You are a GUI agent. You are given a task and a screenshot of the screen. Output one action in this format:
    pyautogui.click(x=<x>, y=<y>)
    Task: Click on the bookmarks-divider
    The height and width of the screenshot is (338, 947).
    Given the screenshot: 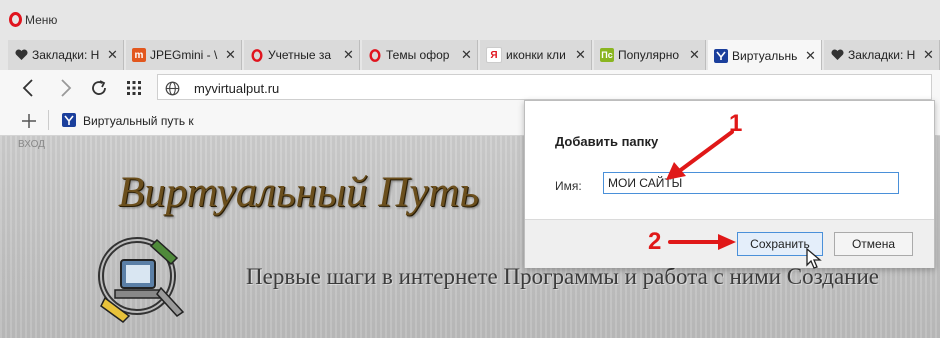 What is the action you would take?
    pyautogui.click(x=48, y=120)
    